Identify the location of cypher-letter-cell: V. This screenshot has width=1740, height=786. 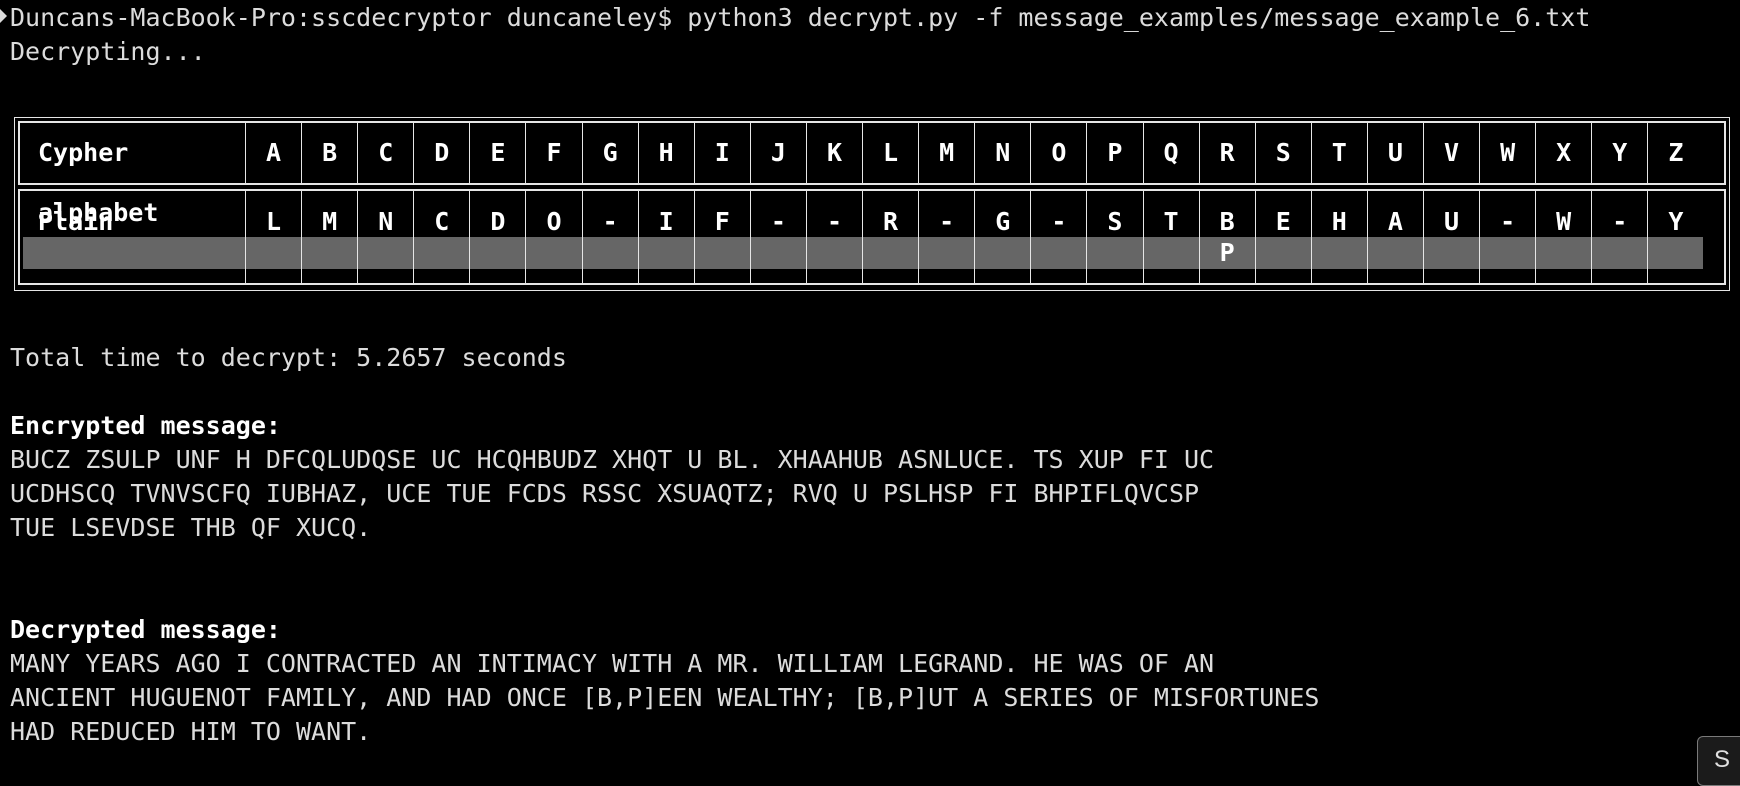
(1450, 153).